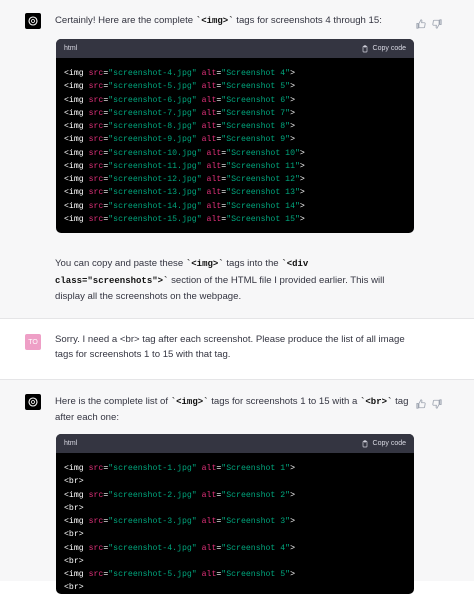  What do you see at coordinates (256, 468) in the screenshot?
I see `code-alt: "Screenshot 1"` at bounding box center [256, 468].